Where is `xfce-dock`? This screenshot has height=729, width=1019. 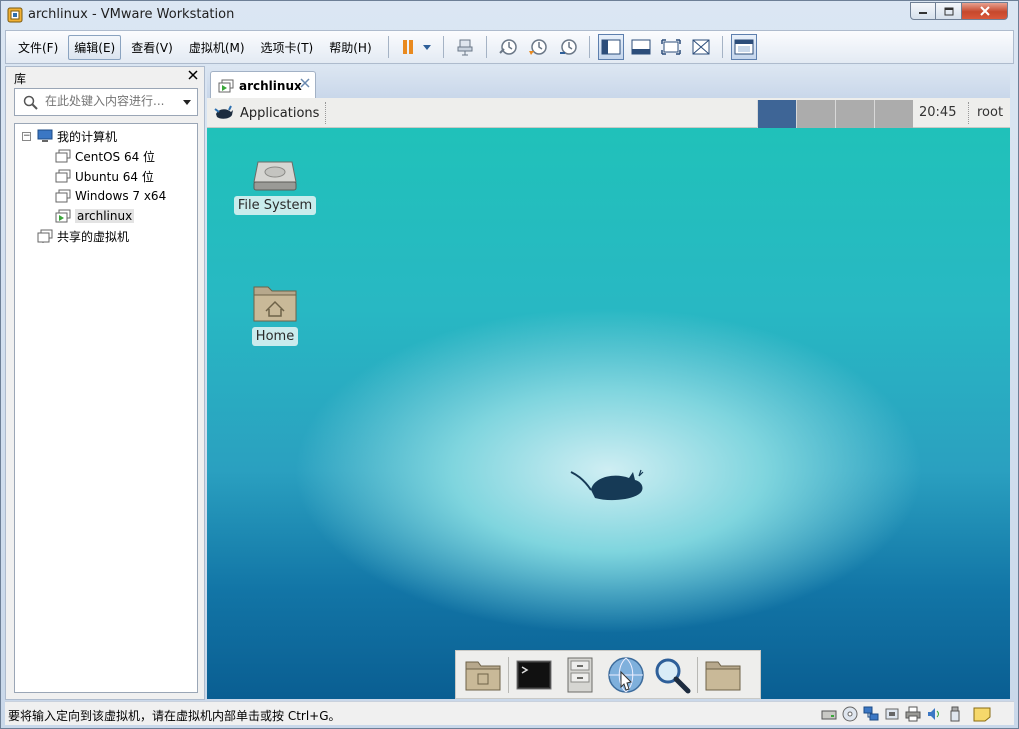
xfce-dock is located at coordinates (608, 674).